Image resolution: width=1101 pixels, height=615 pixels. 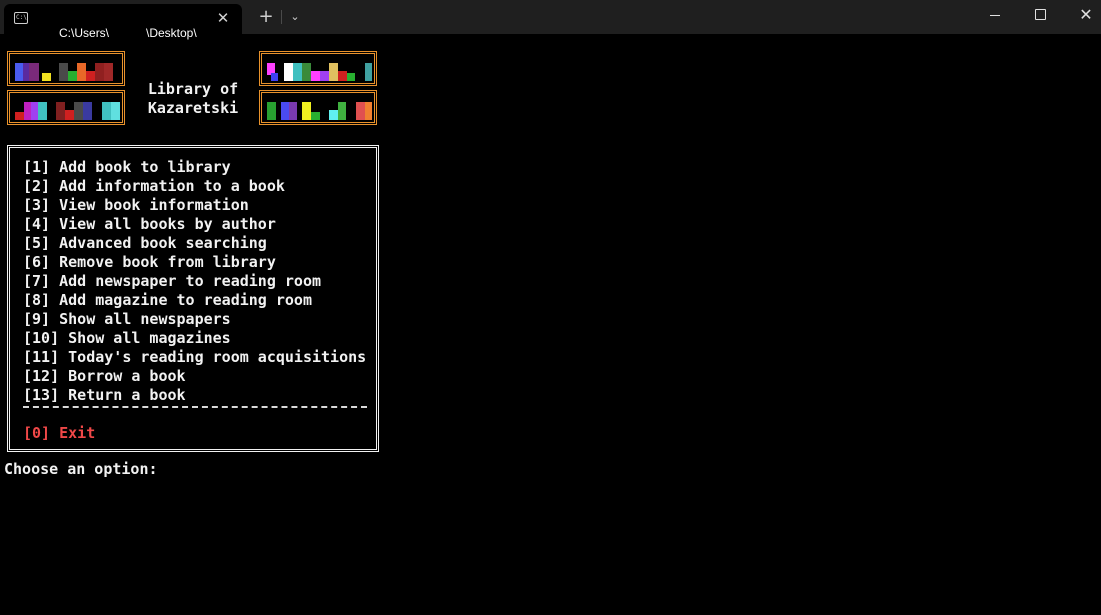 I want to click on tab-title: C:\Users\ \Desktop\, so click(x=118, y=33).